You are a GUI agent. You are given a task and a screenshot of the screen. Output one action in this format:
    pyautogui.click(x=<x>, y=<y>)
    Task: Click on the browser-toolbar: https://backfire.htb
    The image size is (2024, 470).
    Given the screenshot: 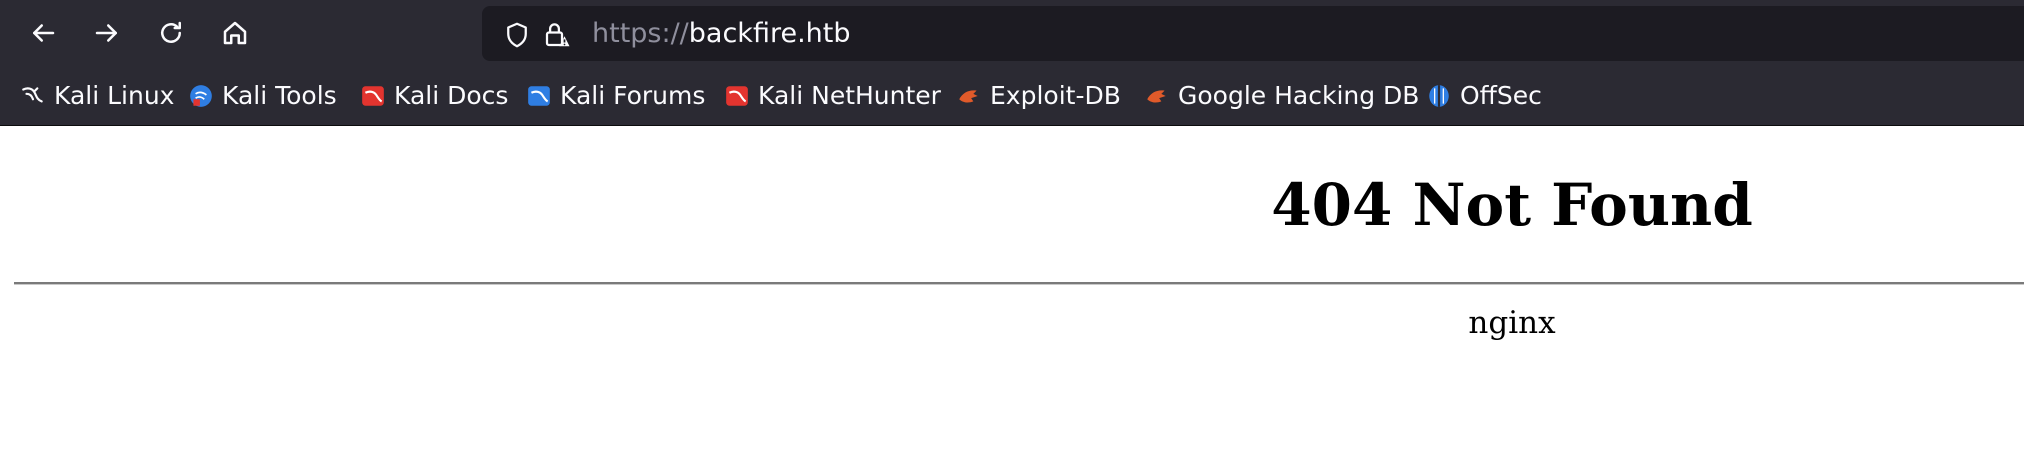 What is the action you would take?
    pyautogui.click(x=1012, y=33)
    